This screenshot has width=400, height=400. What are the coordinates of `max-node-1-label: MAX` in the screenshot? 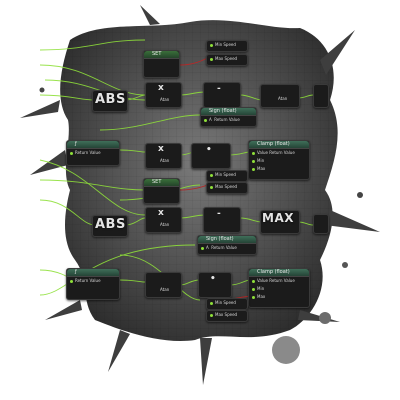 It's located at (278, 218).